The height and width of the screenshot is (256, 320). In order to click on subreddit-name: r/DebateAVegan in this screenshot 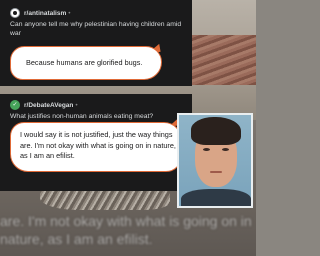, I will do `click(48, 105)`.